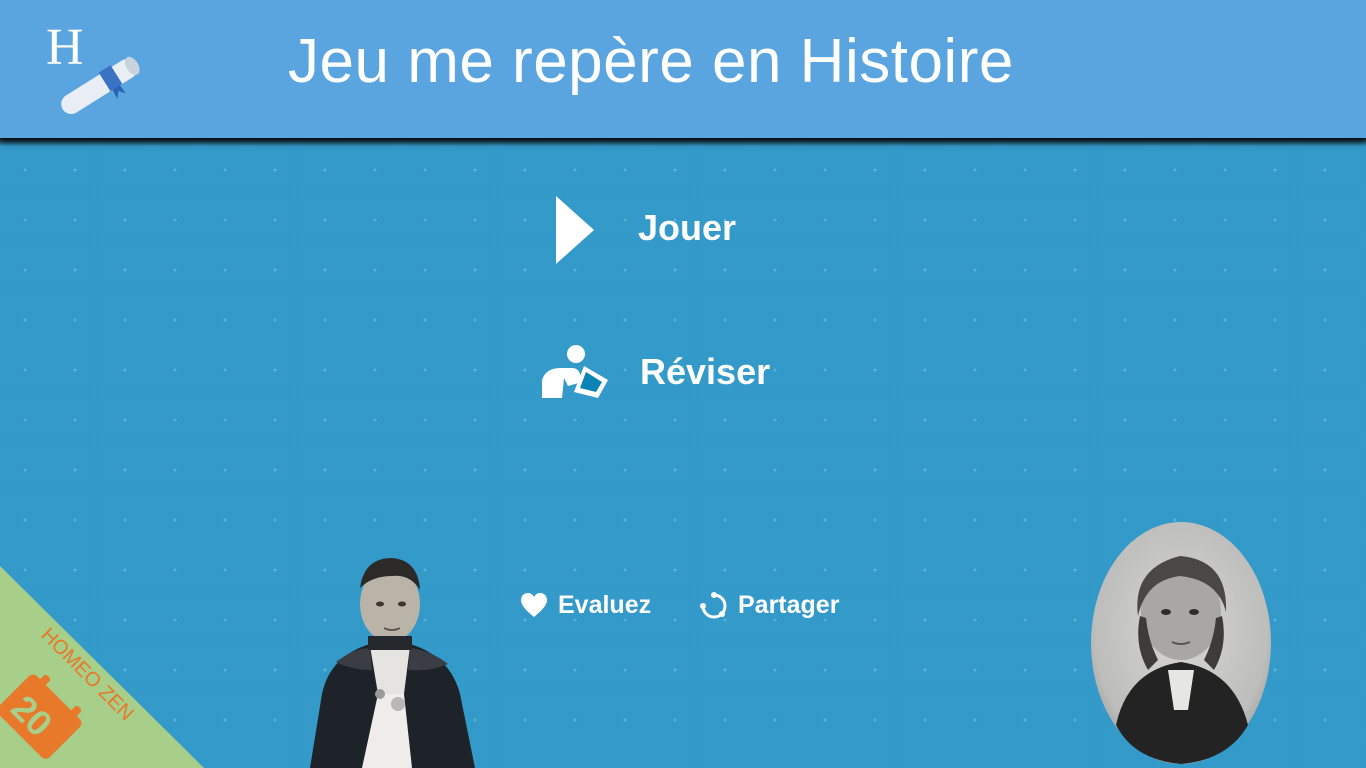 The height and width of the screenshot is (768, 1366). What do you see at coordinates (1181, 643) in the screenshot?
I see `oval-portrait-image` at bounding box center [1181, 643].